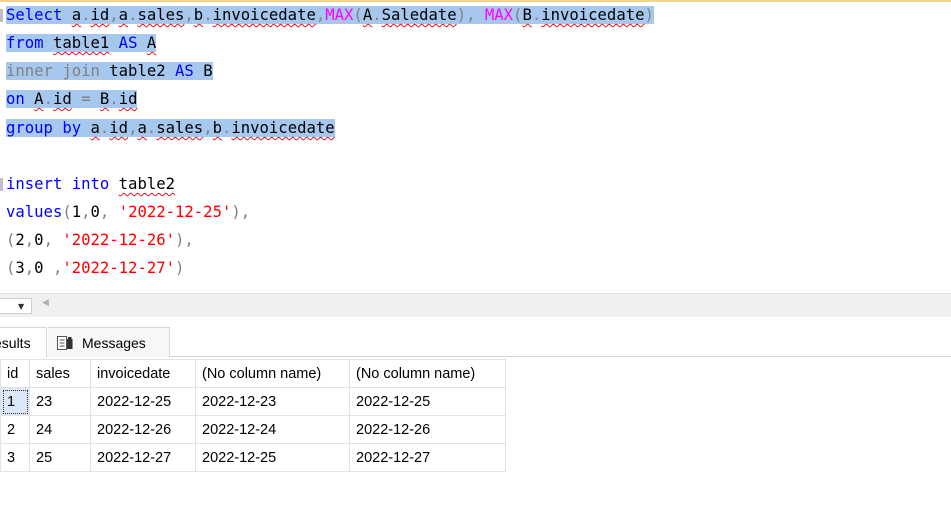 The height and width of the screenshot is (529, 951). What do you see at coordinates (272, 401) in the screenshot?
I see `table-cell: 2022-12-23` at bounding box center [272, 401].